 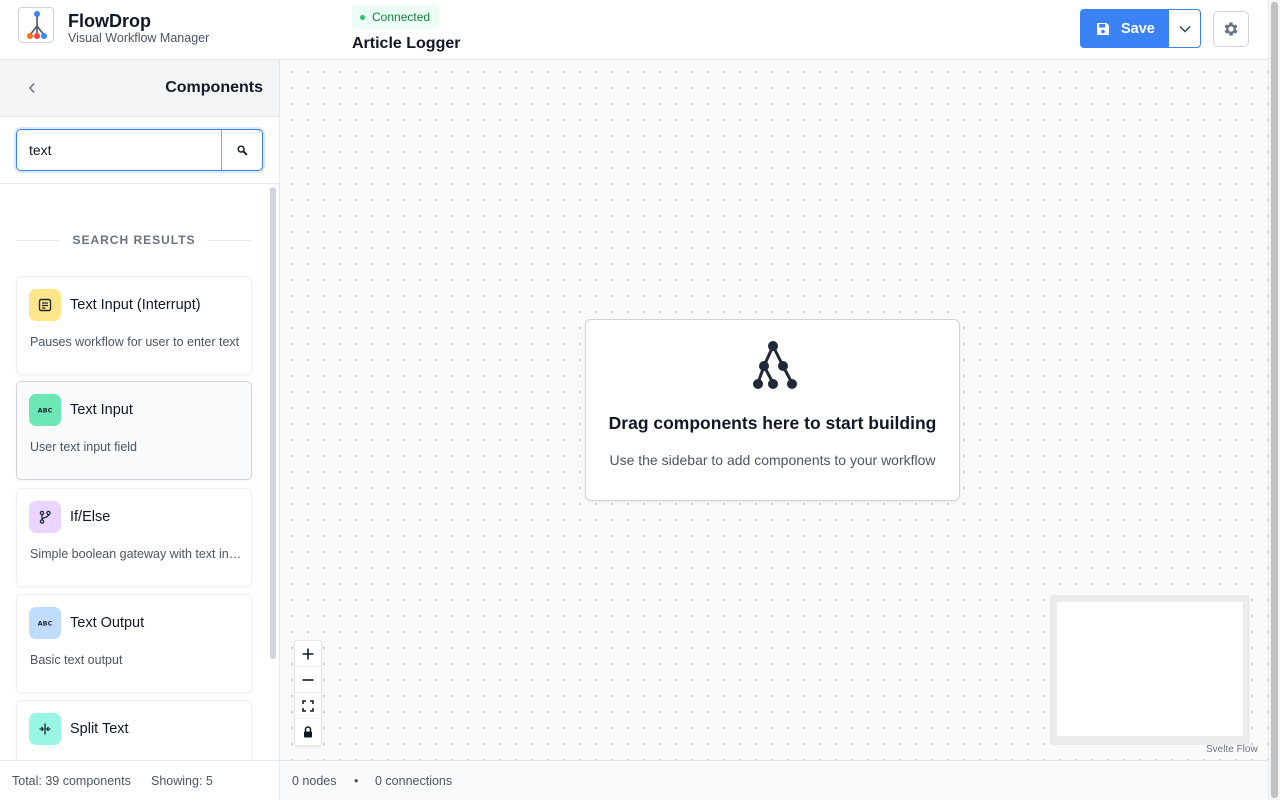 I want to click on lock-toggle-button, so click(x=308, y=732).